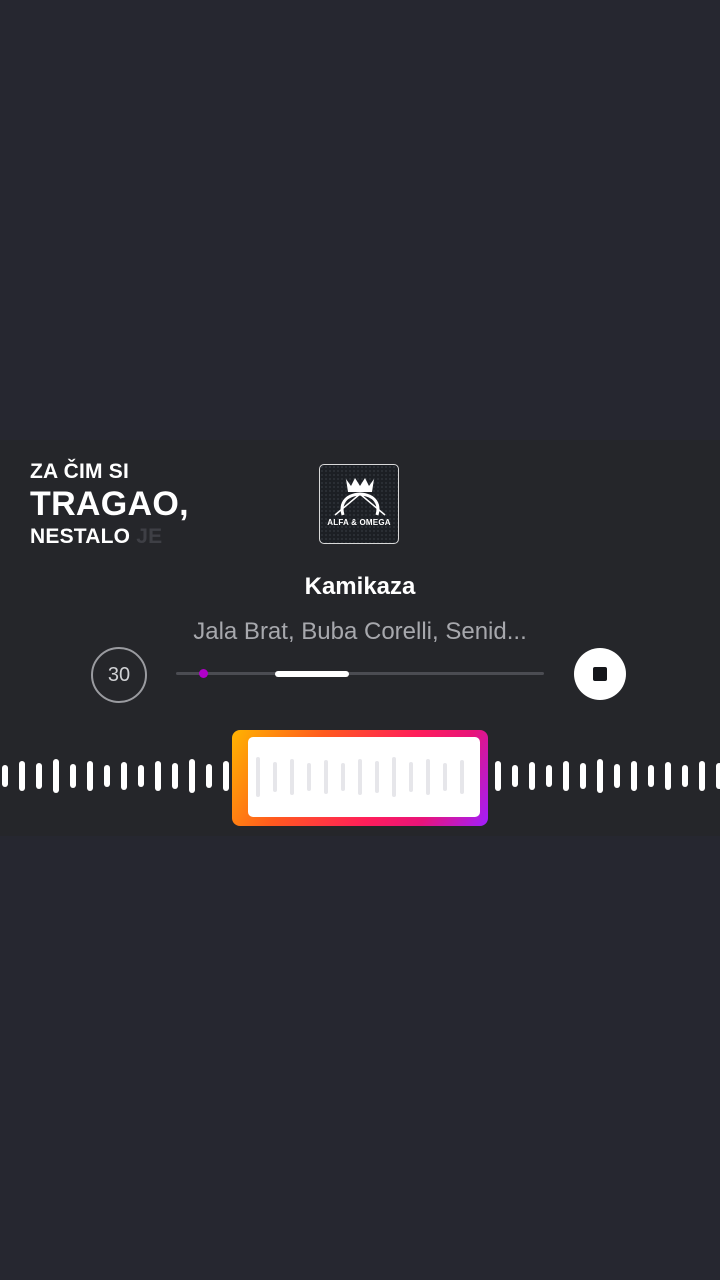 This screenshot has height=1280, width=720. I want to click on clip-selector-frame, so click(360, 778).